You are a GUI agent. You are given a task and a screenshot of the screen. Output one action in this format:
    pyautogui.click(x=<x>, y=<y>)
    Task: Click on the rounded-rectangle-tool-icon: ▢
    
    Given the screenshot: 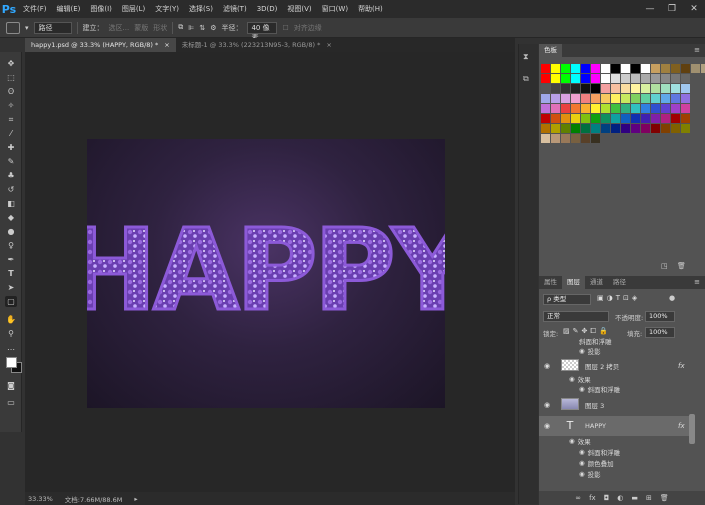 What is the action you would take?
    pyautogui.click(x=11, y=301)
    